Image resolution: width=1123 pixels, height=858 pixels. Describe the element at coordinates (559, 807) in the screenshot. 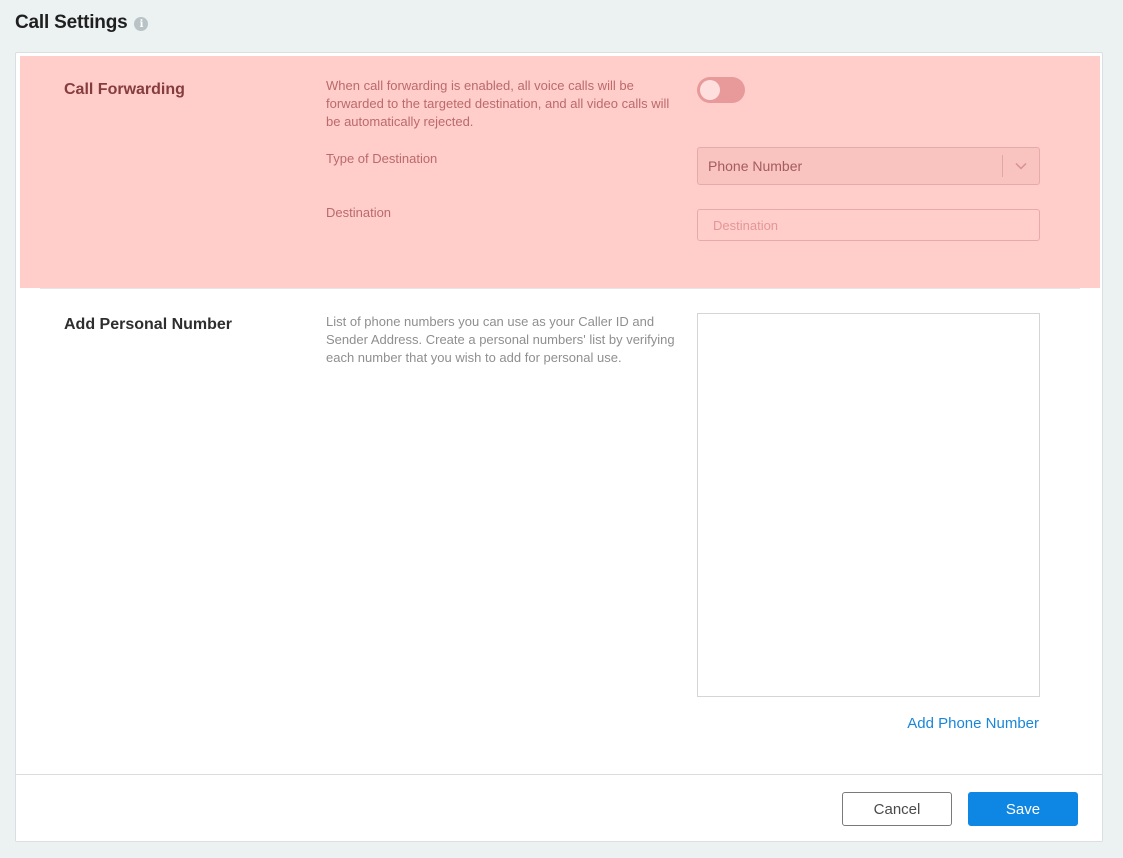

I see `footer: Cancel Save` at that location.